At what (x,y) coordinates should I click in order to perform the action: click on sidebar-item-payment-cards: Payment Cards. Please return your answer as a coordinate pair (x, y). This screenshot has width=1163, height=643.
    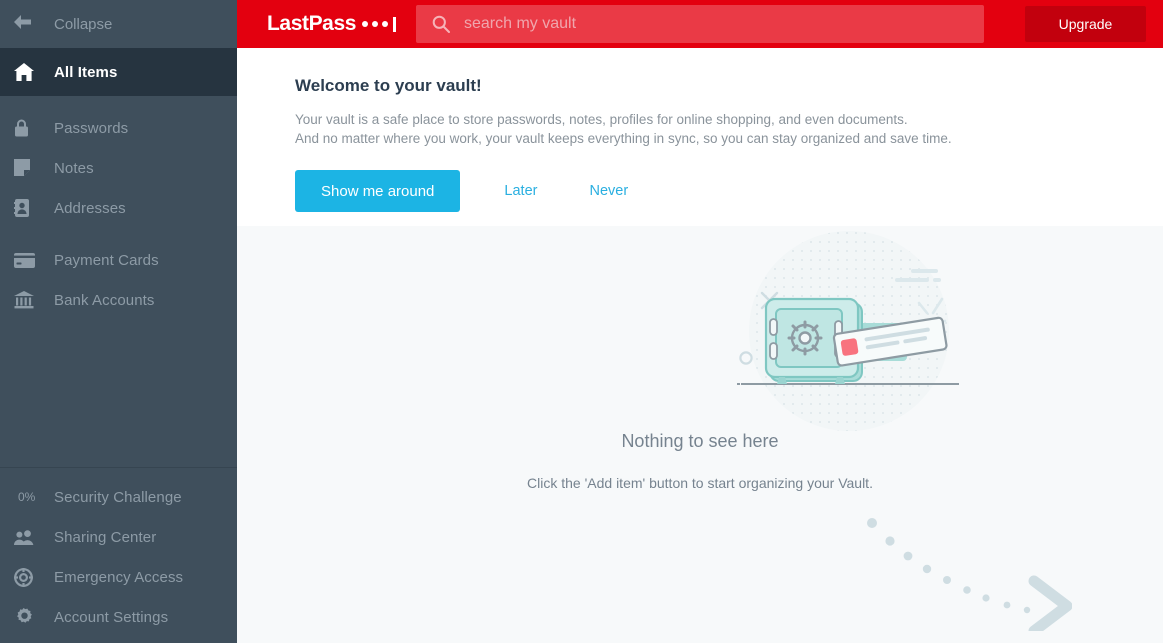
    Looking at the image, I should click on (118, 260).